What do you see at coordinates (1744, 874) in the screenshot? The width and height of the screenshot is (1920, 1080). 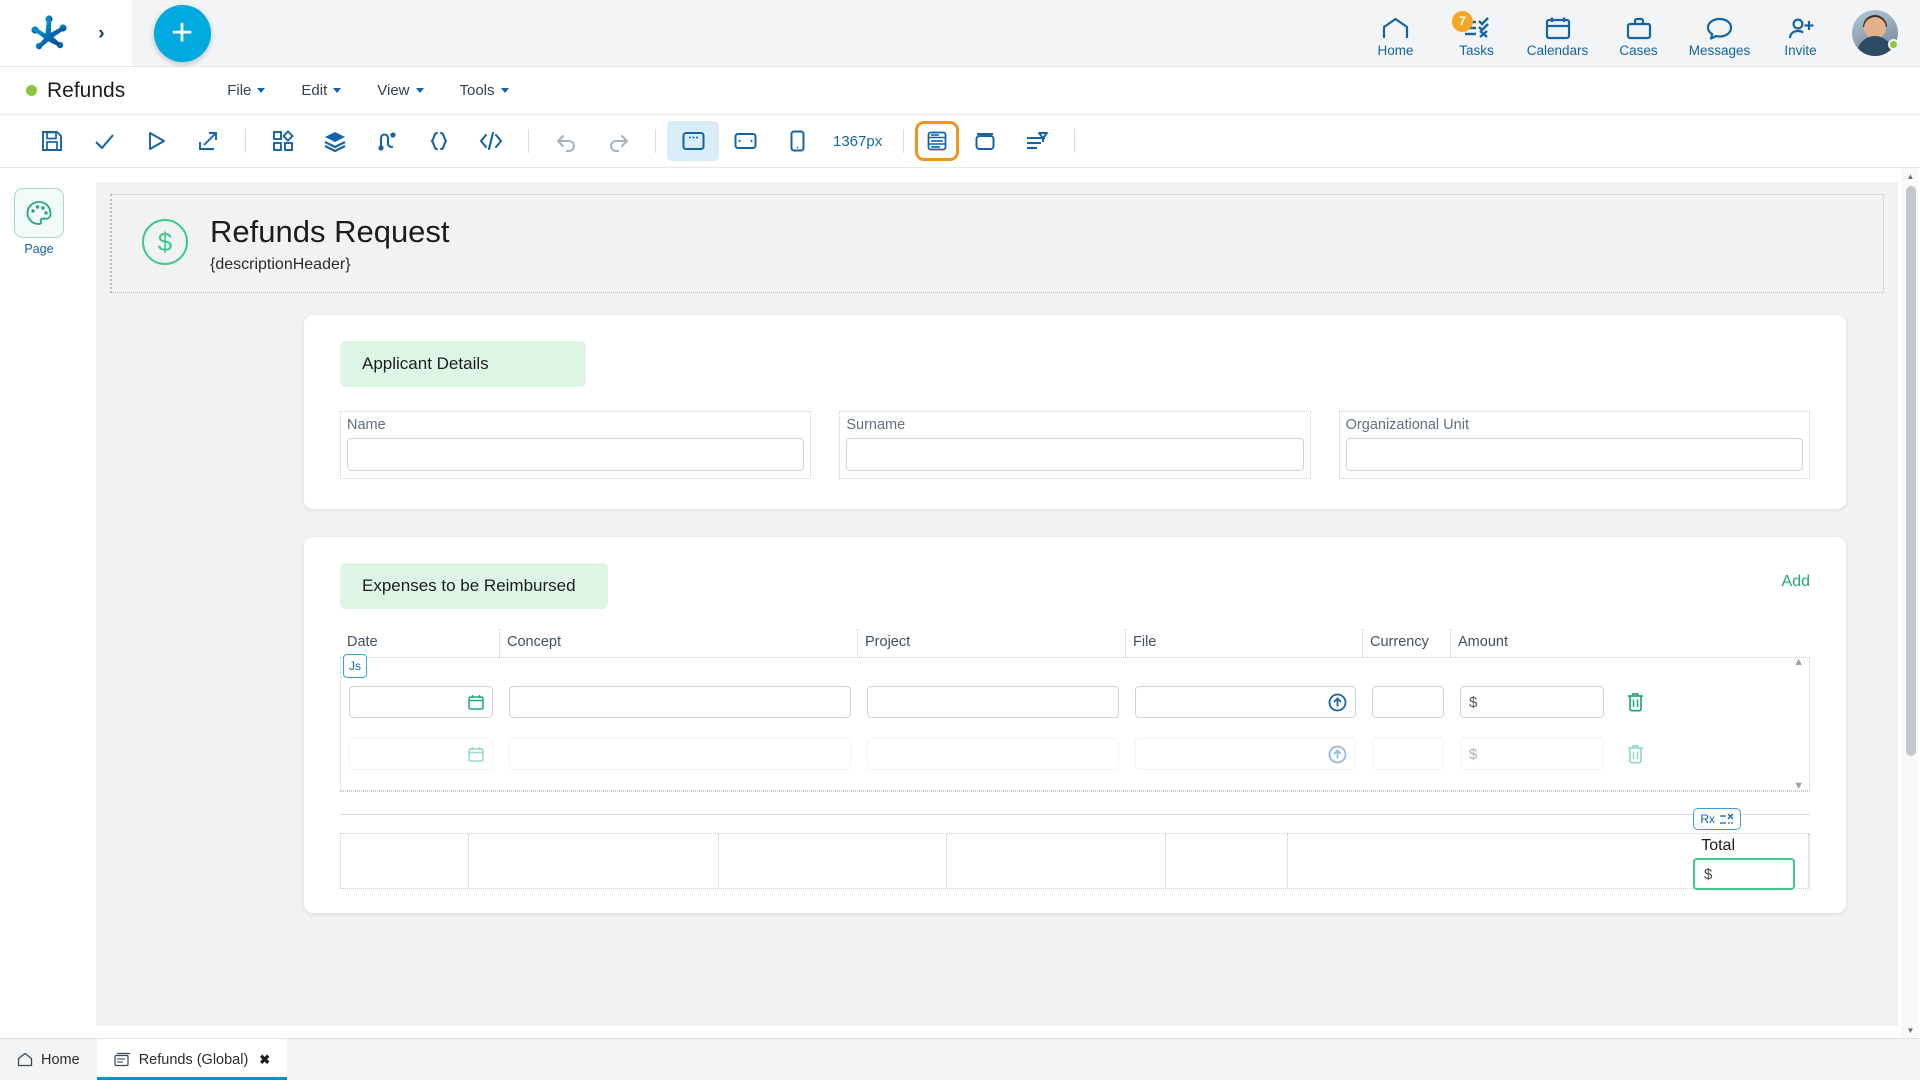 I see `total-amount-input: $` at bounding box center [1744, 874].